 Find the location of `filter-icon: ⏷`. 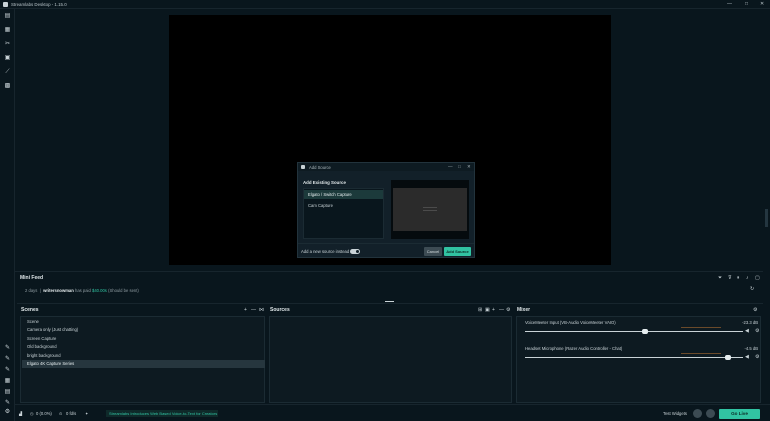

filter-icon: ⏷ is located at coordinates (720, 278).